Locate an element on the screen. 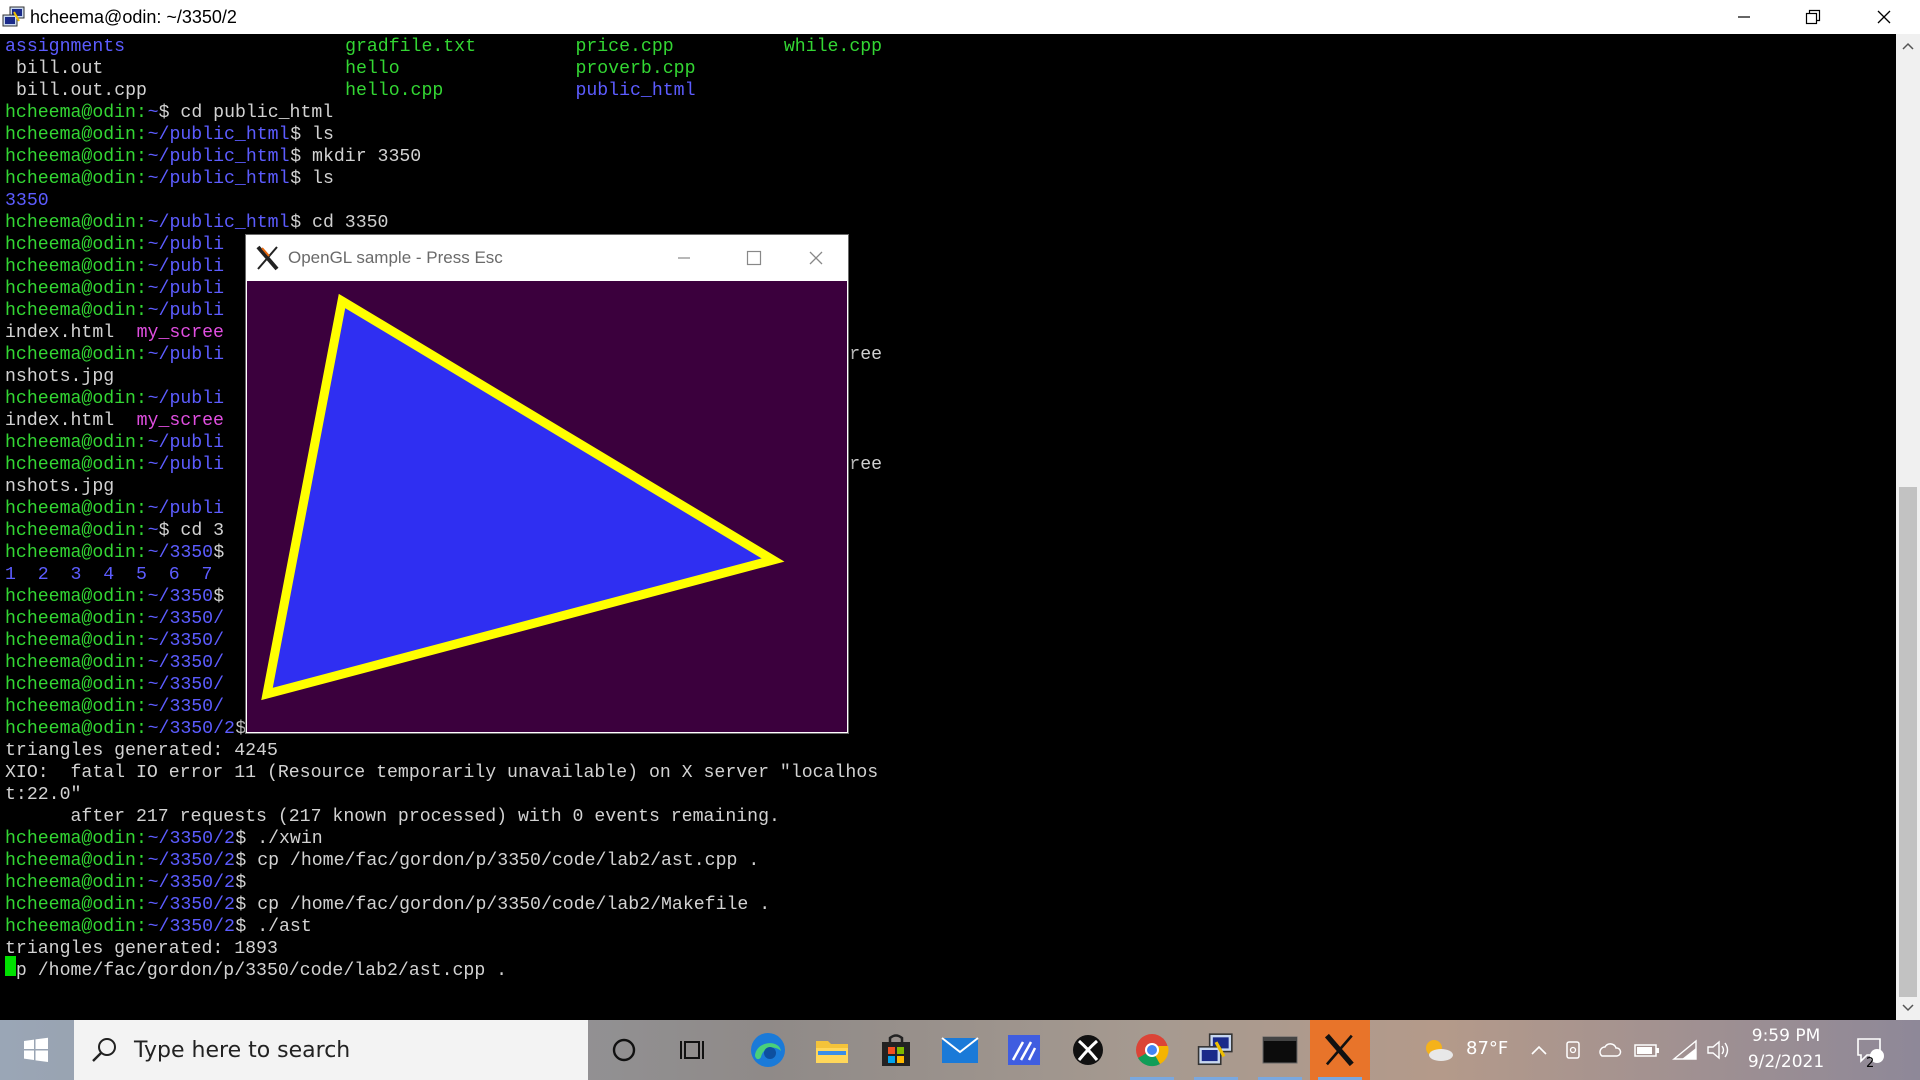 The height and width of the screenshot is (1080, 1920). terminal-text: ~ is located at coordinates (153, 113).